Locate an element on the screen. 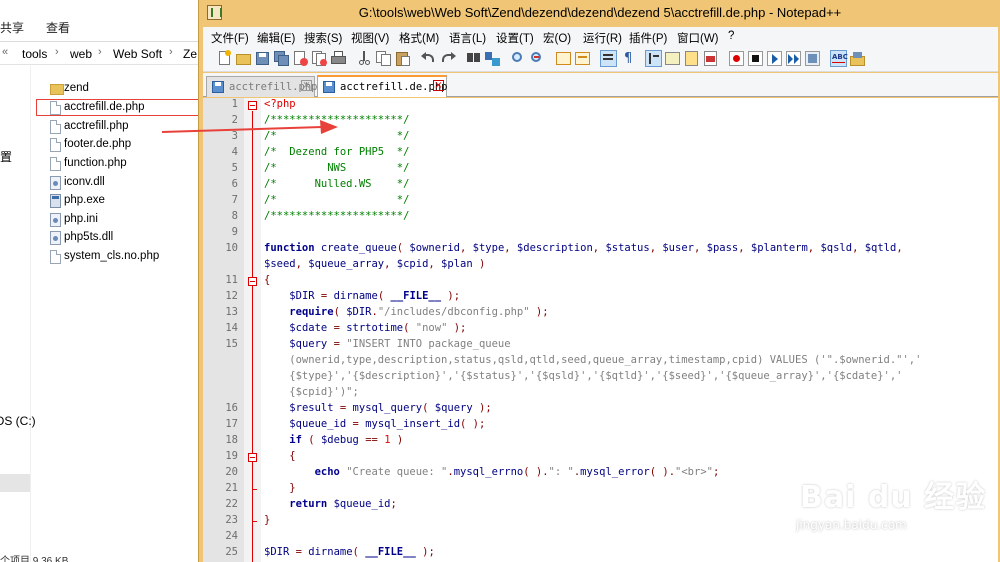 The height and width of the screenshot is (562, 1000). menu-run: 运行(R) is located at coordinates (602, 38).